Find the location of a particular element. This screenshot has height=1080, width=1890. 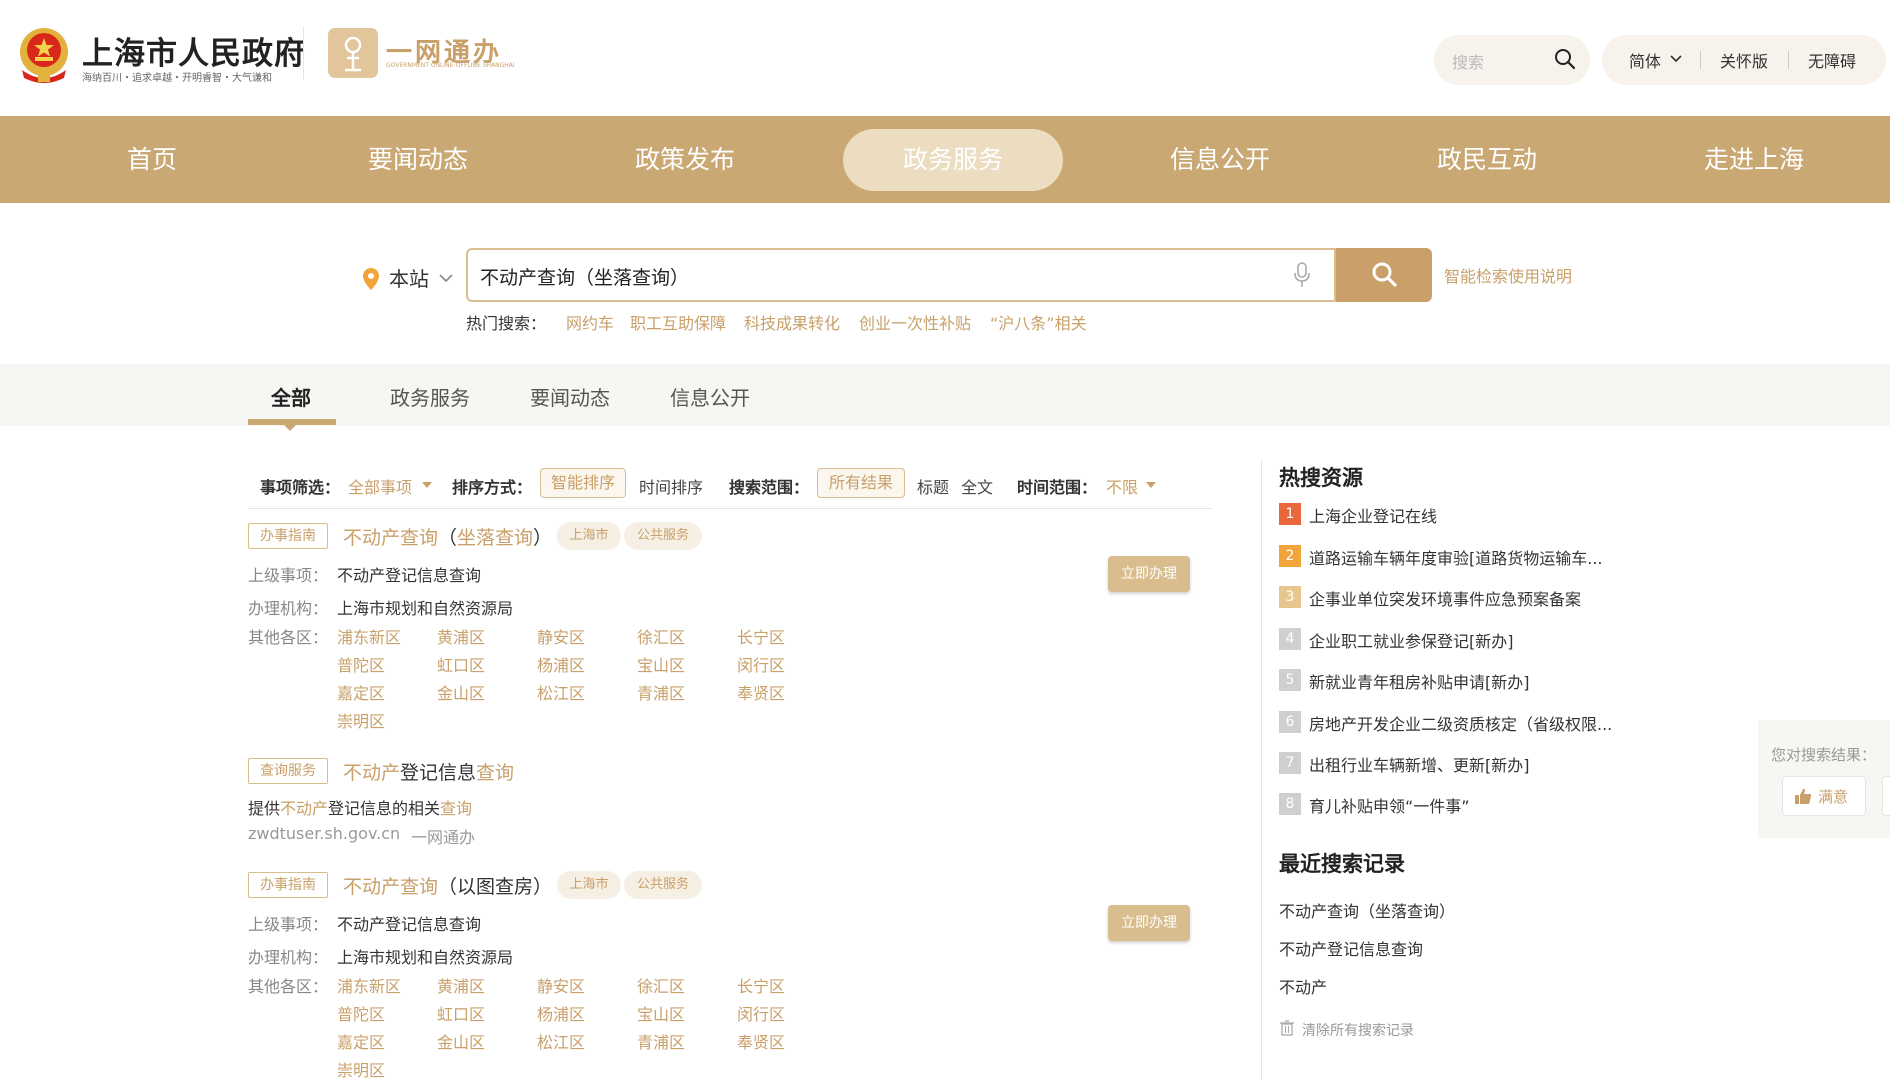

national-emblem-logo is located at coordinates (44, 55).